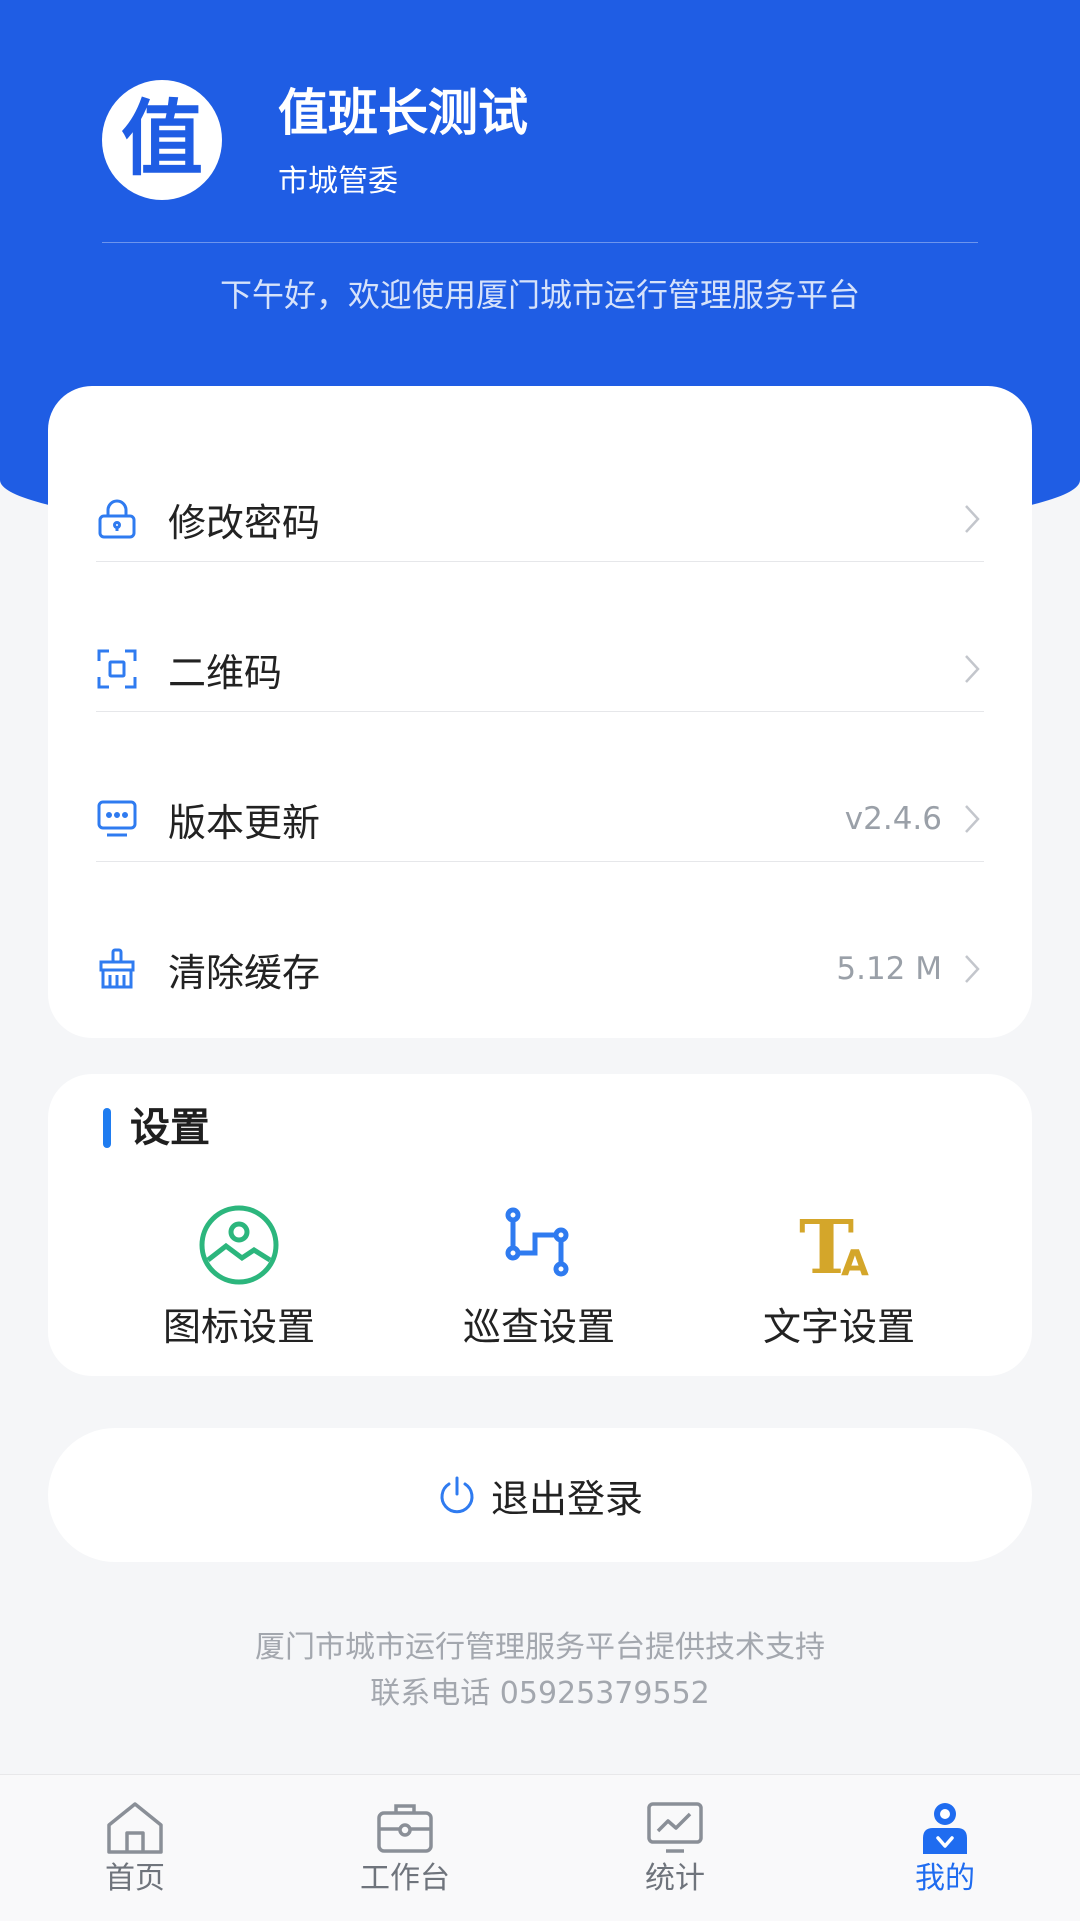  I want to click on header-divider, so click(540, 242).